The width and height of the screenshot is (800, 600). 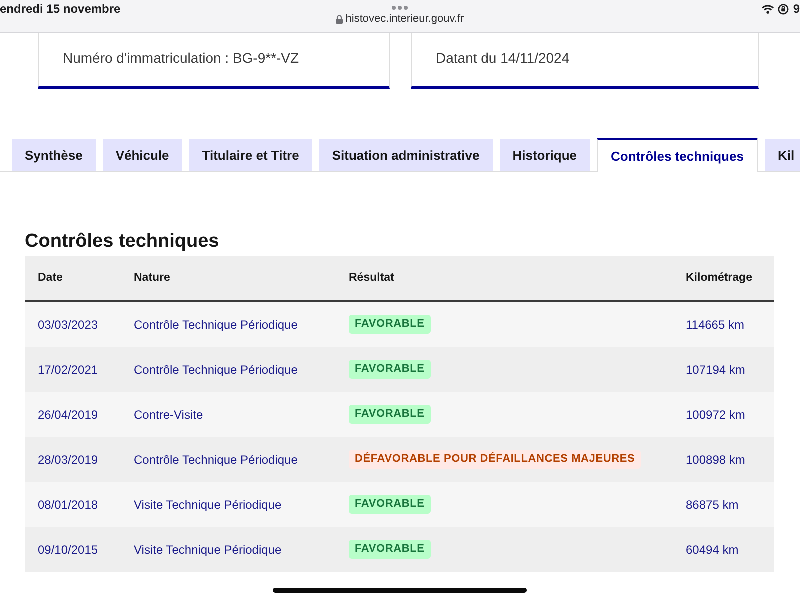 What do you see at coordinates (495, 459) in the screenshot?
I see `result-badge: DÉFAVORABLE POUR DÉFAILLANCES MAJEURES` at bounding box center [495, 459].